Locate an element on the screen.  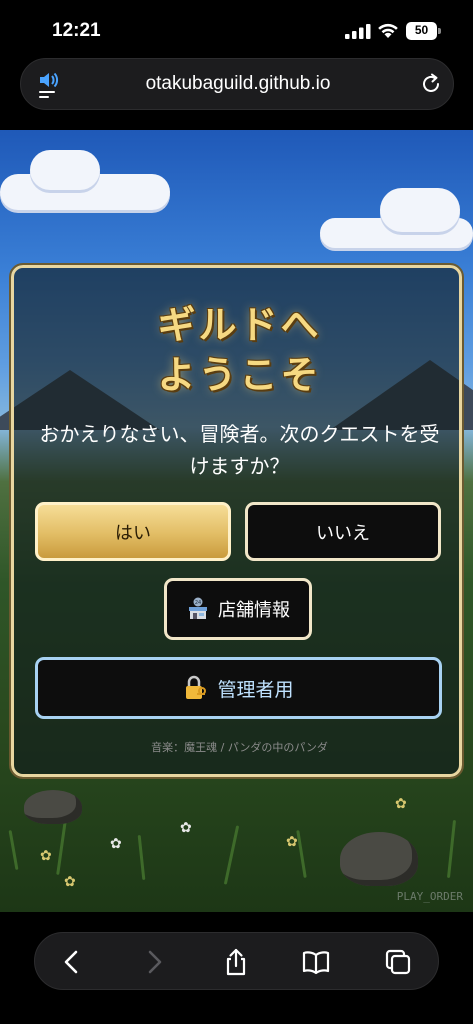
wifi-icon is located at coordinates (388, 30).